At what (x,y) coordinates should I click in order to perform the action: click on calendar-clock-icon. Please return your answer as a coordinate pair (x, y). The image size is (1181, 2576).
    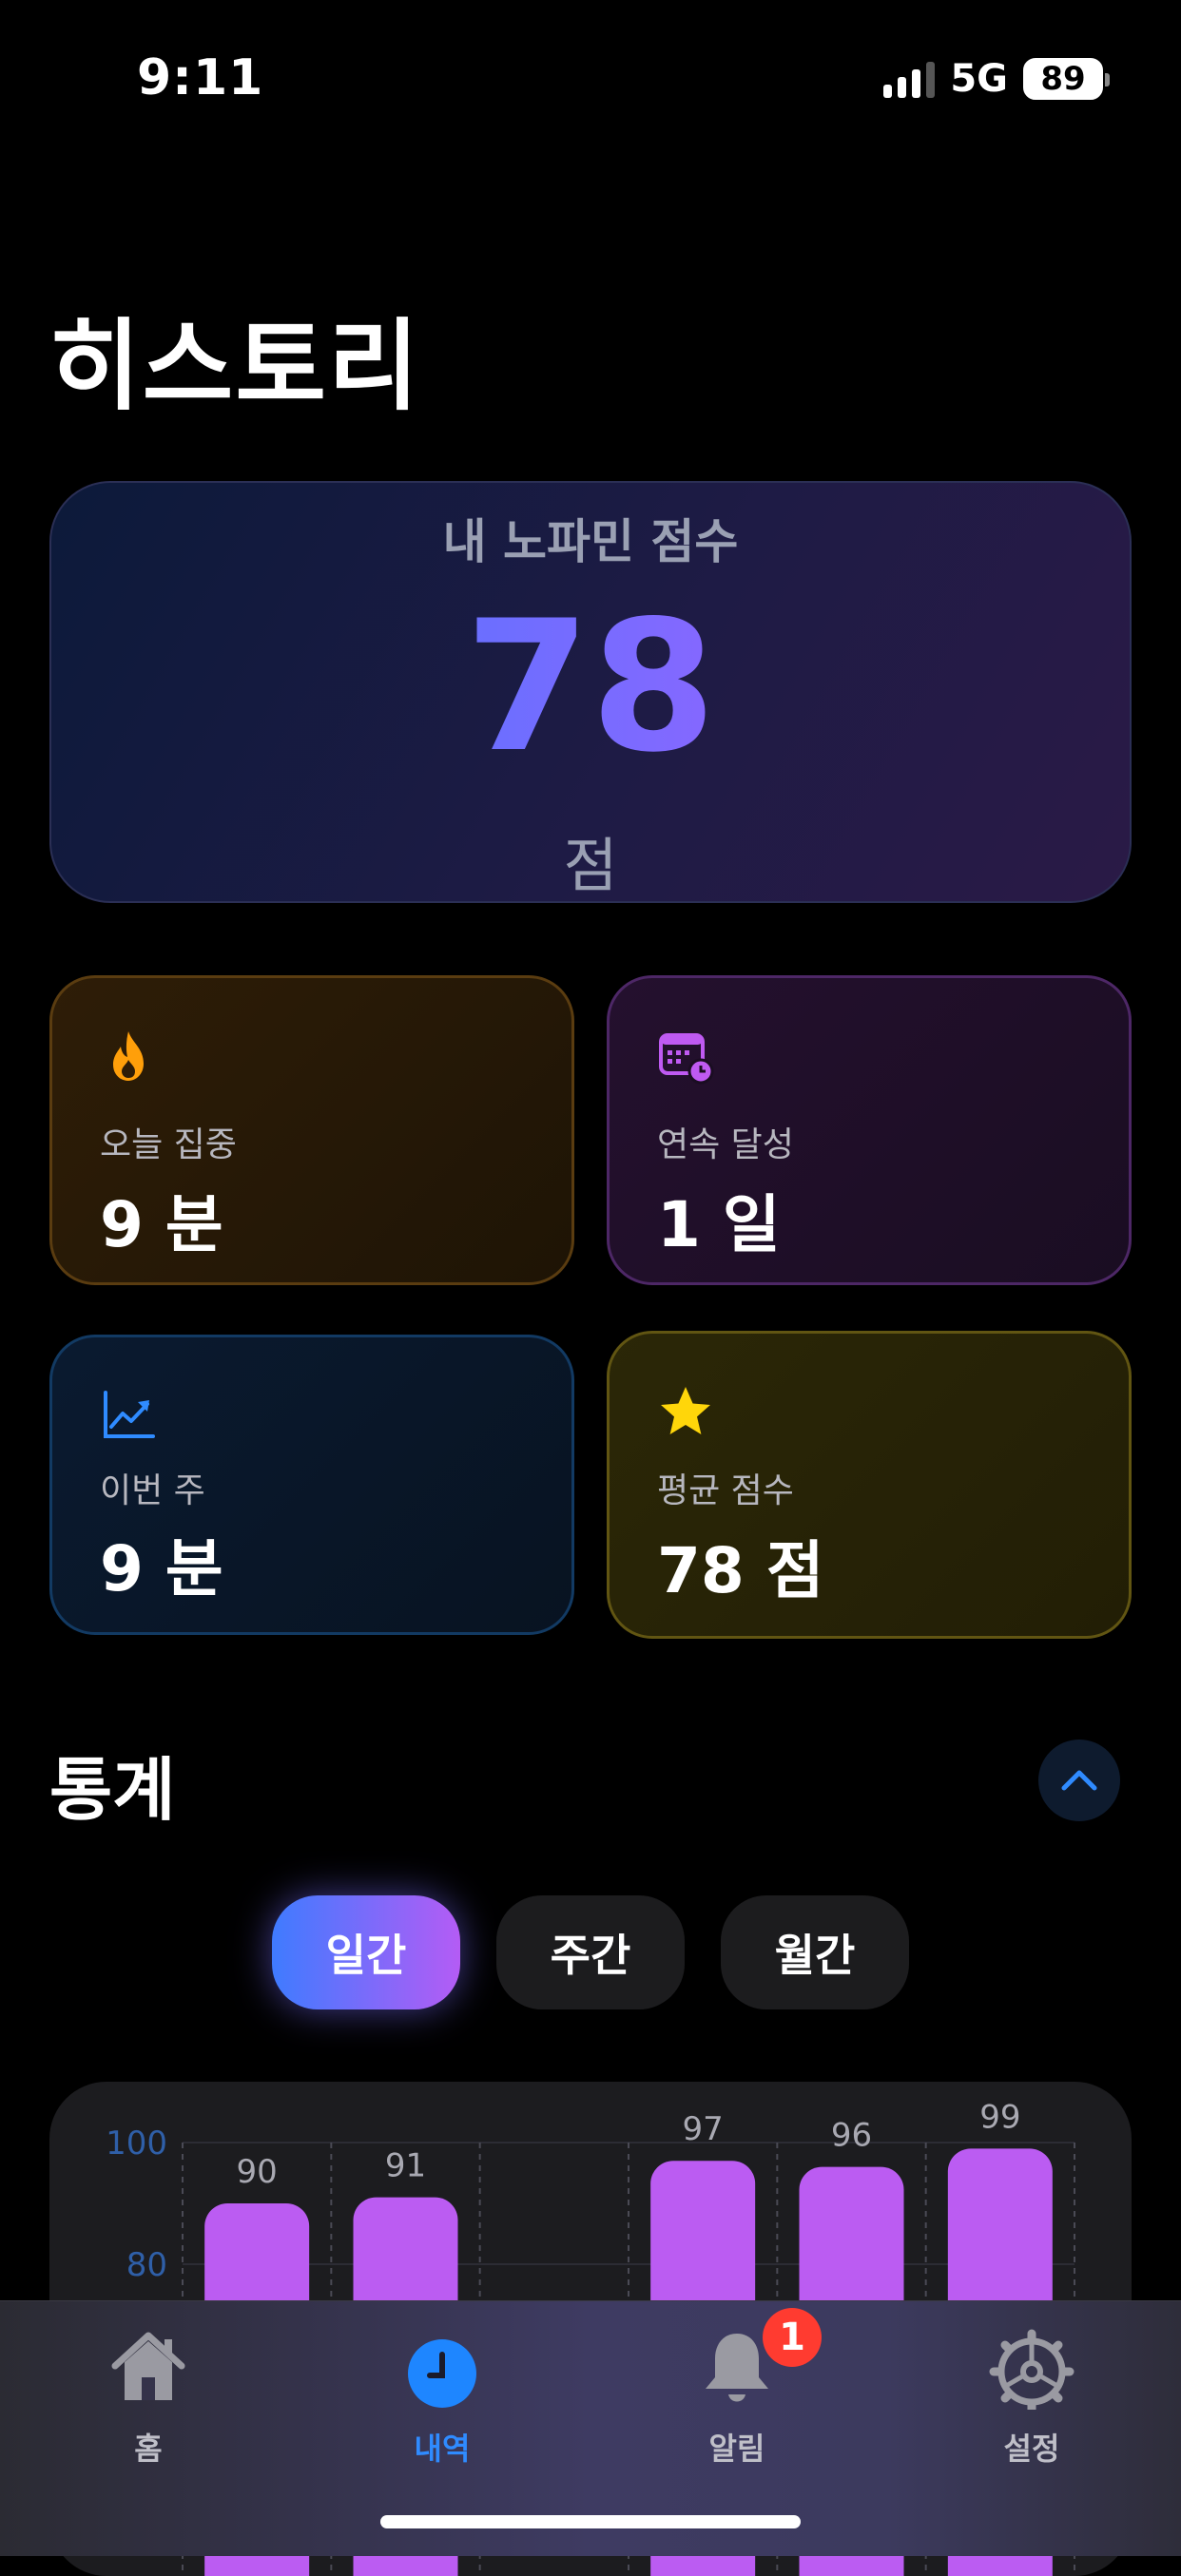
    Looking at the image, I should click on (686, 1059).